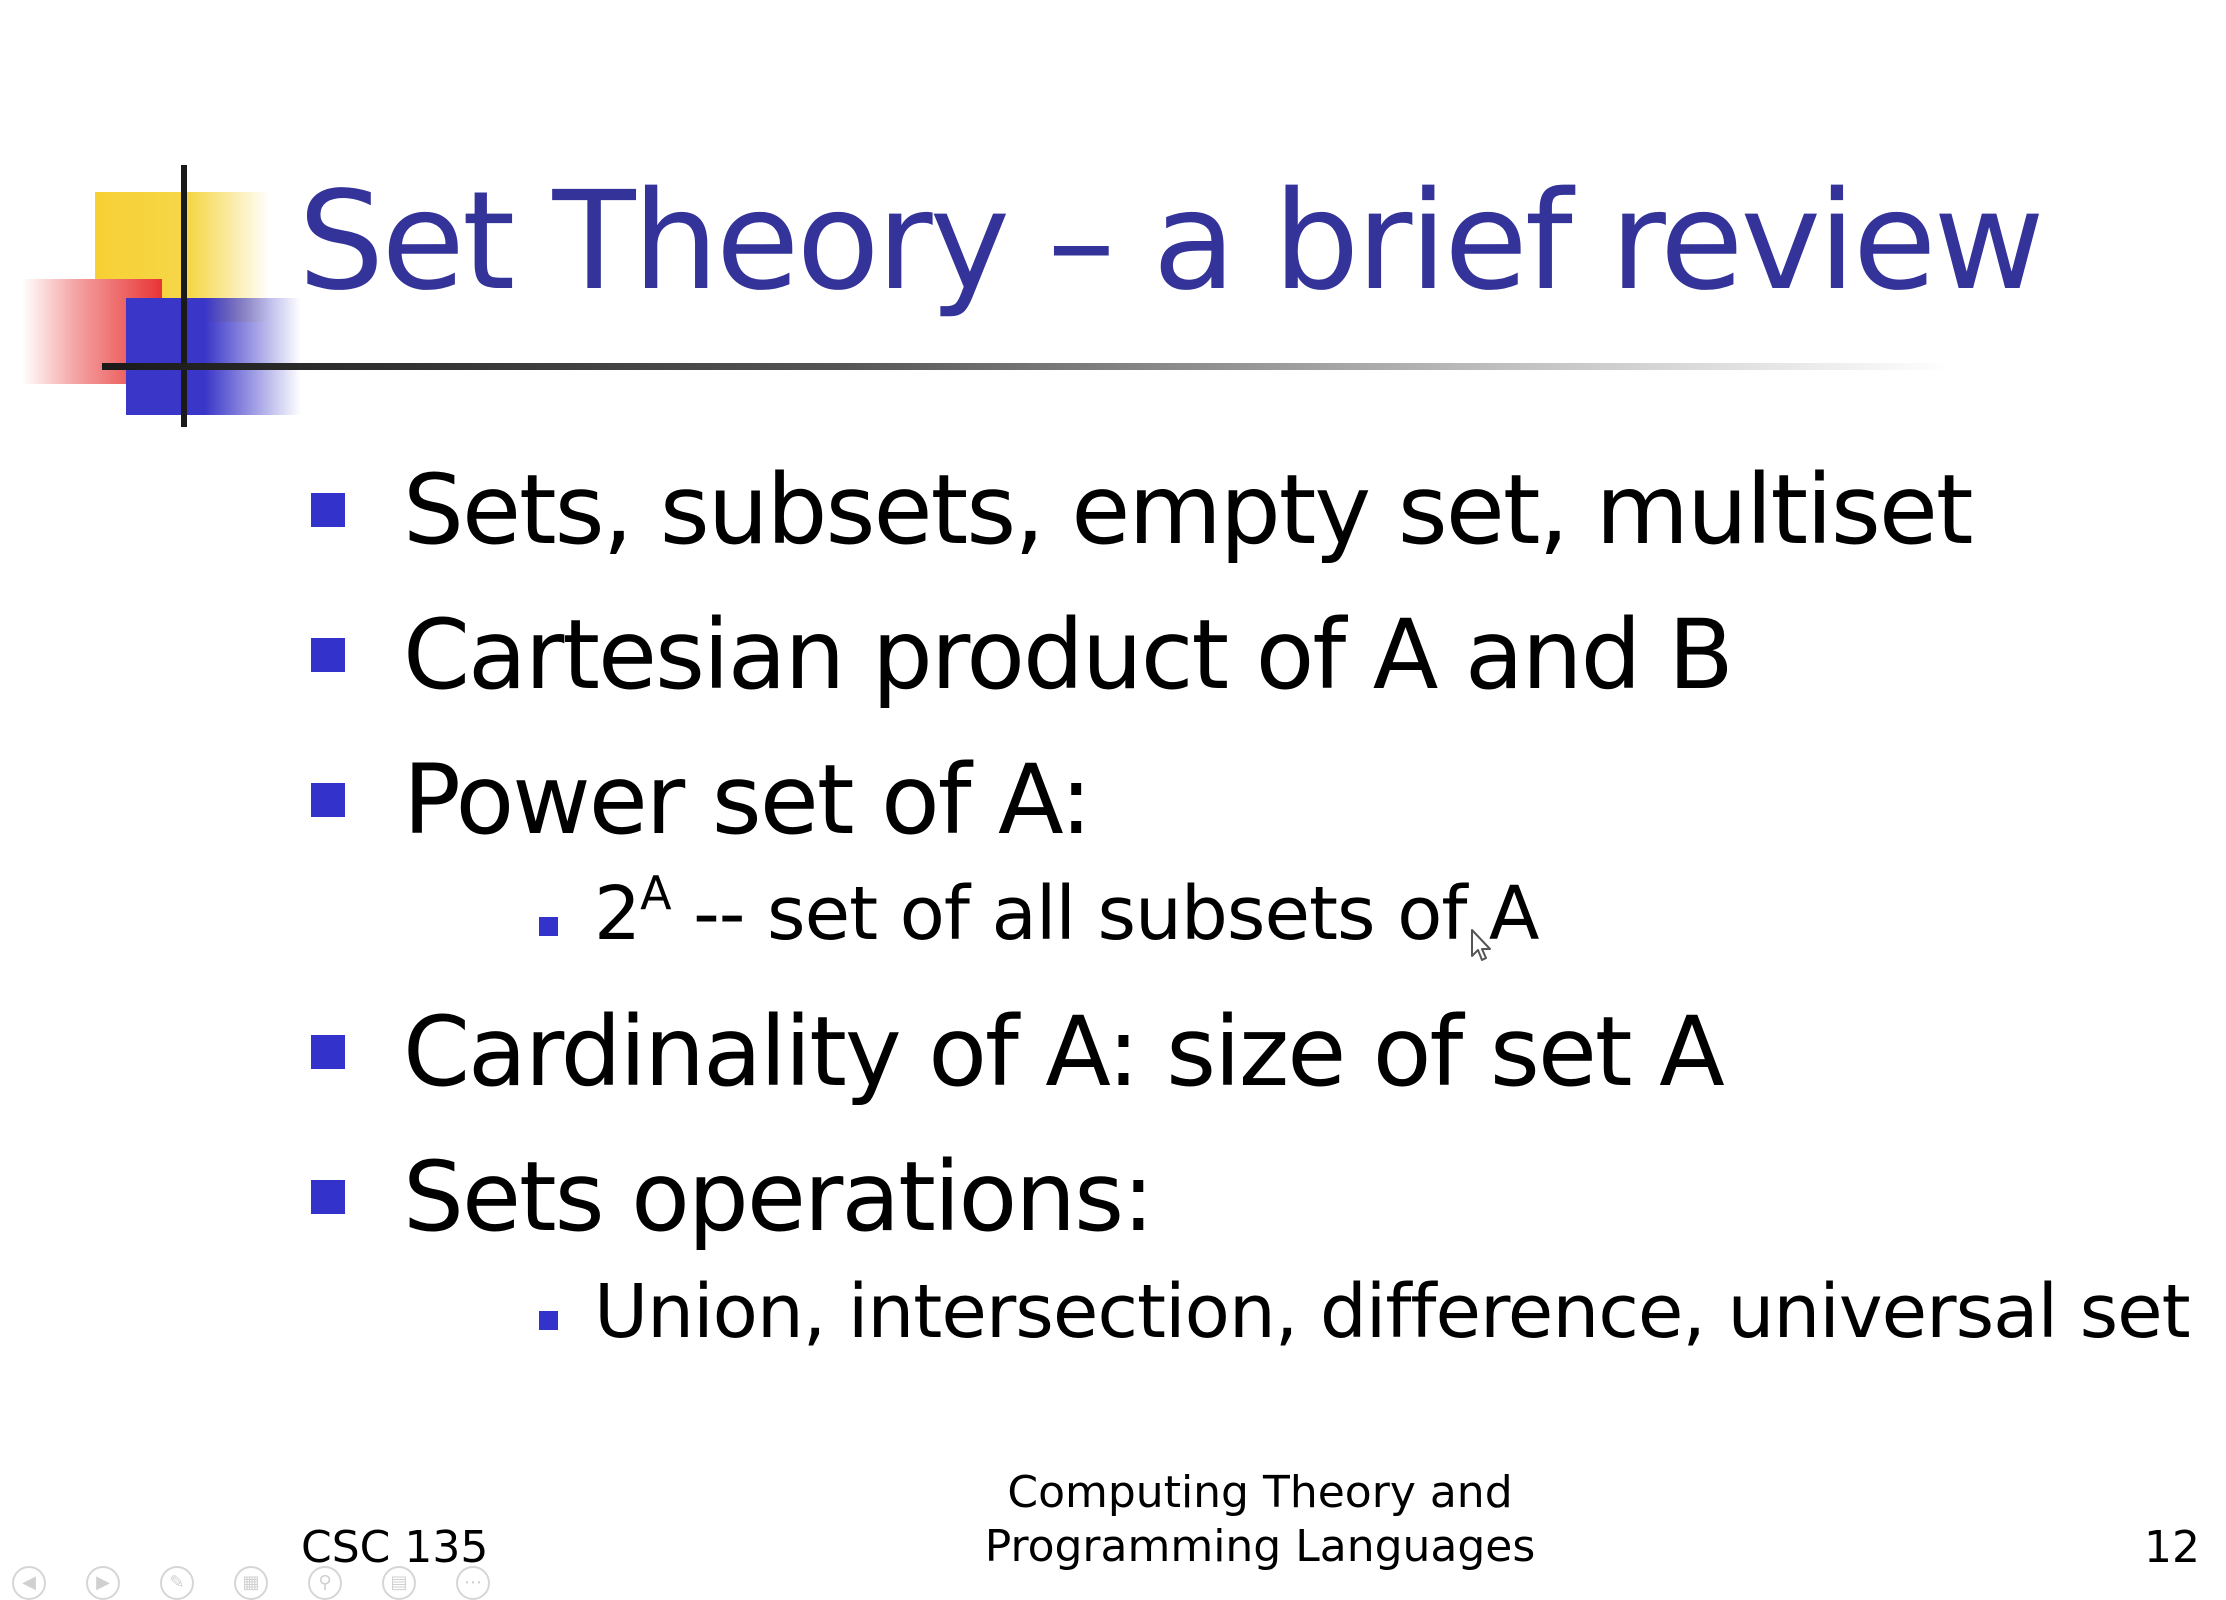 The height and width of the screenshot is (1600, 2226). I want to click on bullet-item: Cartesian product of A and B, so click(1022, 655).